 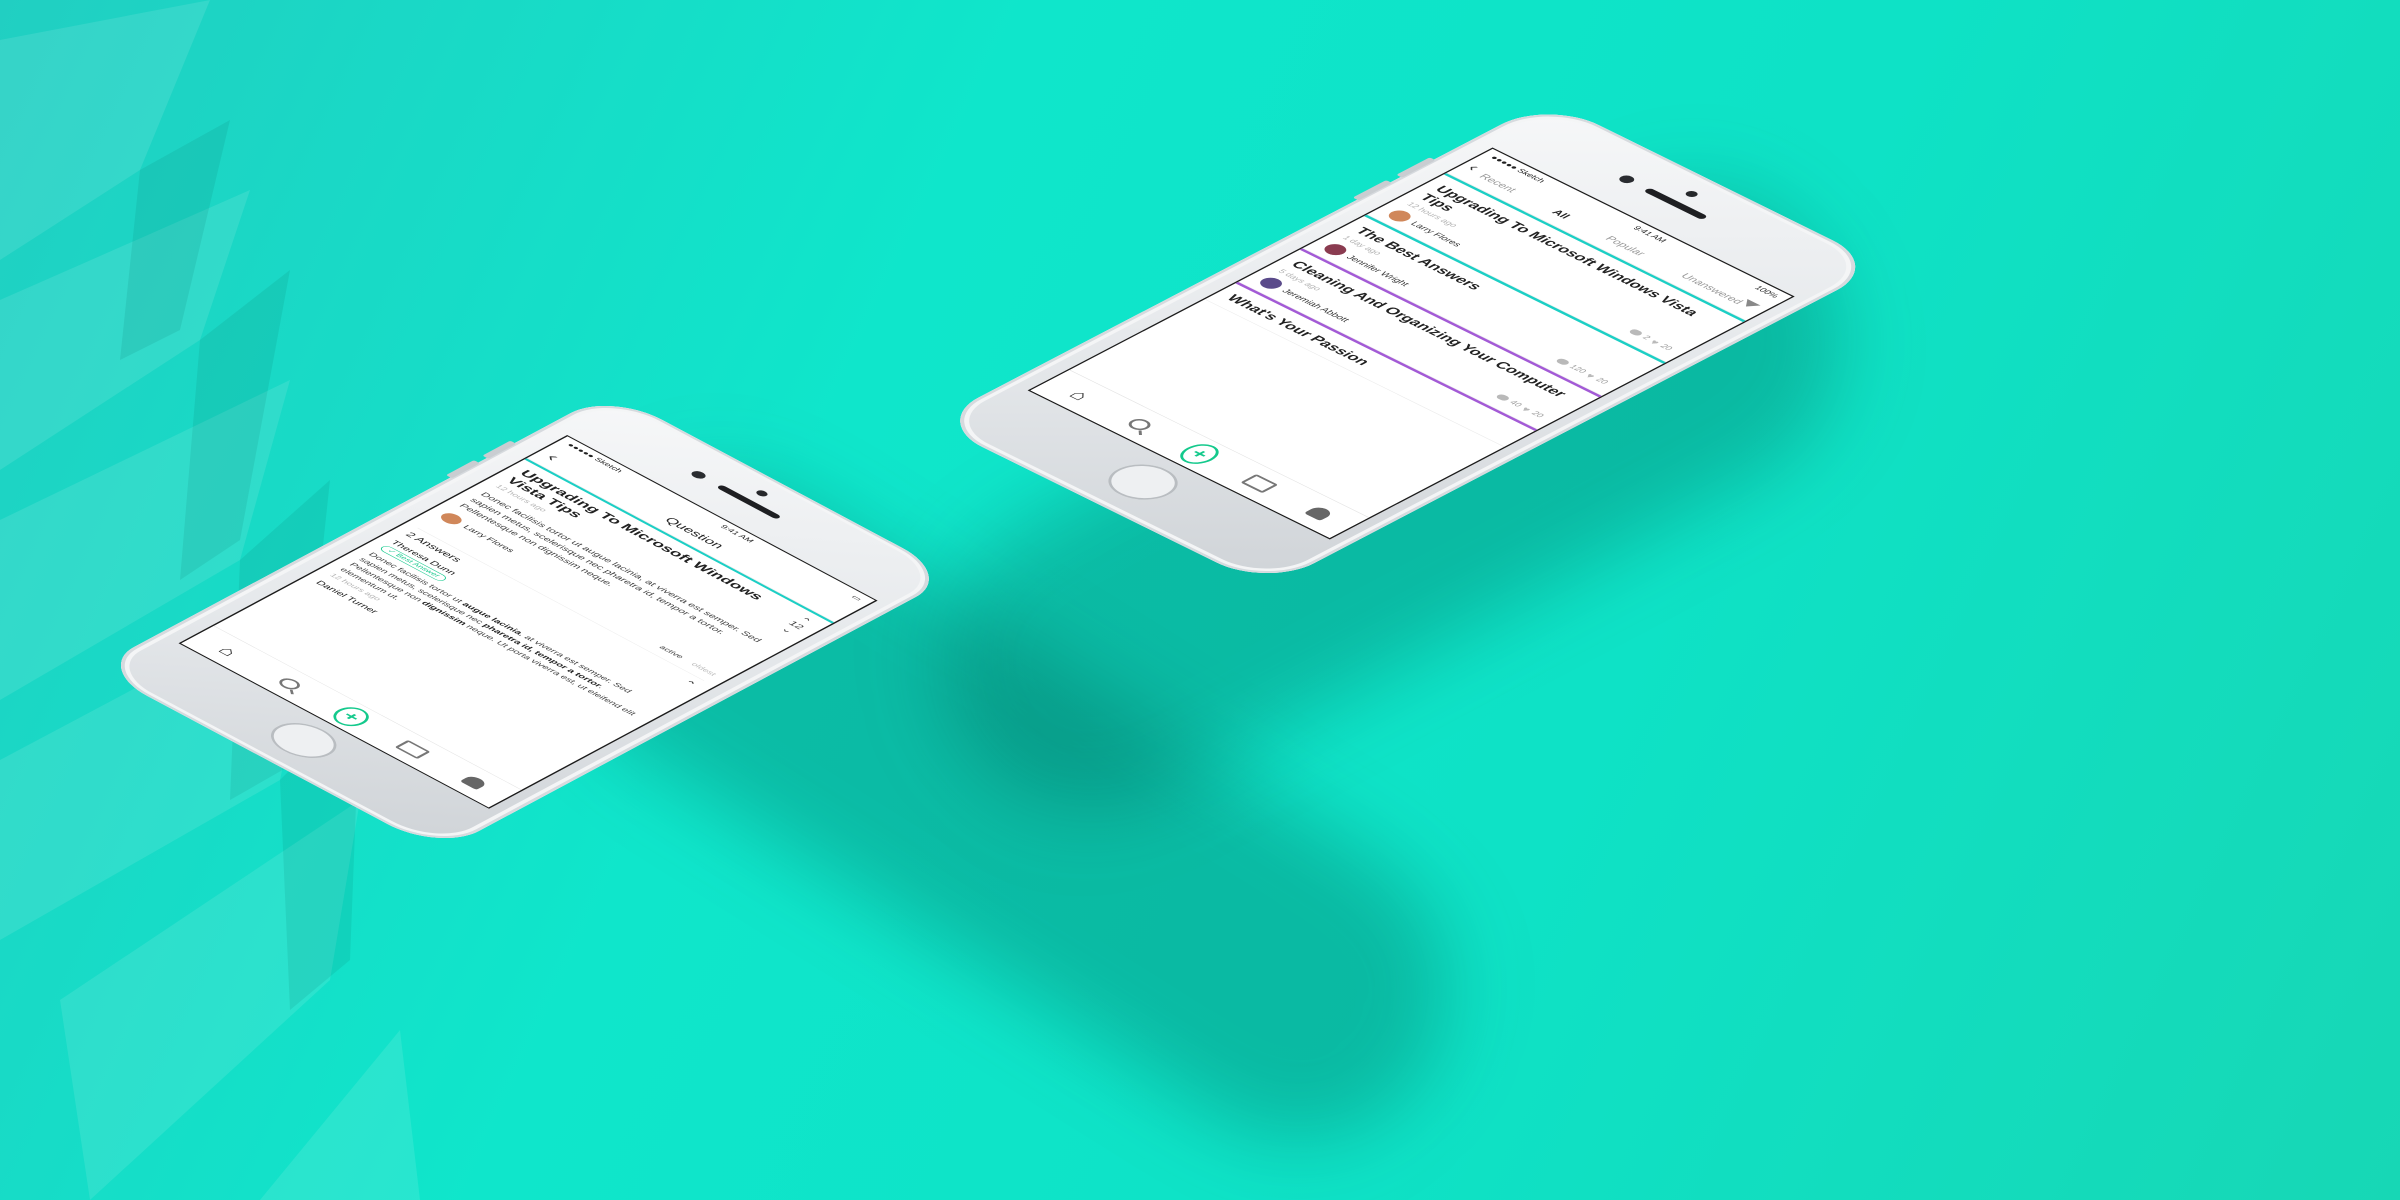 What do you see at coordinates (1498, 183) in the screenshot?
I see `tab-recent: Recent` at bounding box center [1498, 183].